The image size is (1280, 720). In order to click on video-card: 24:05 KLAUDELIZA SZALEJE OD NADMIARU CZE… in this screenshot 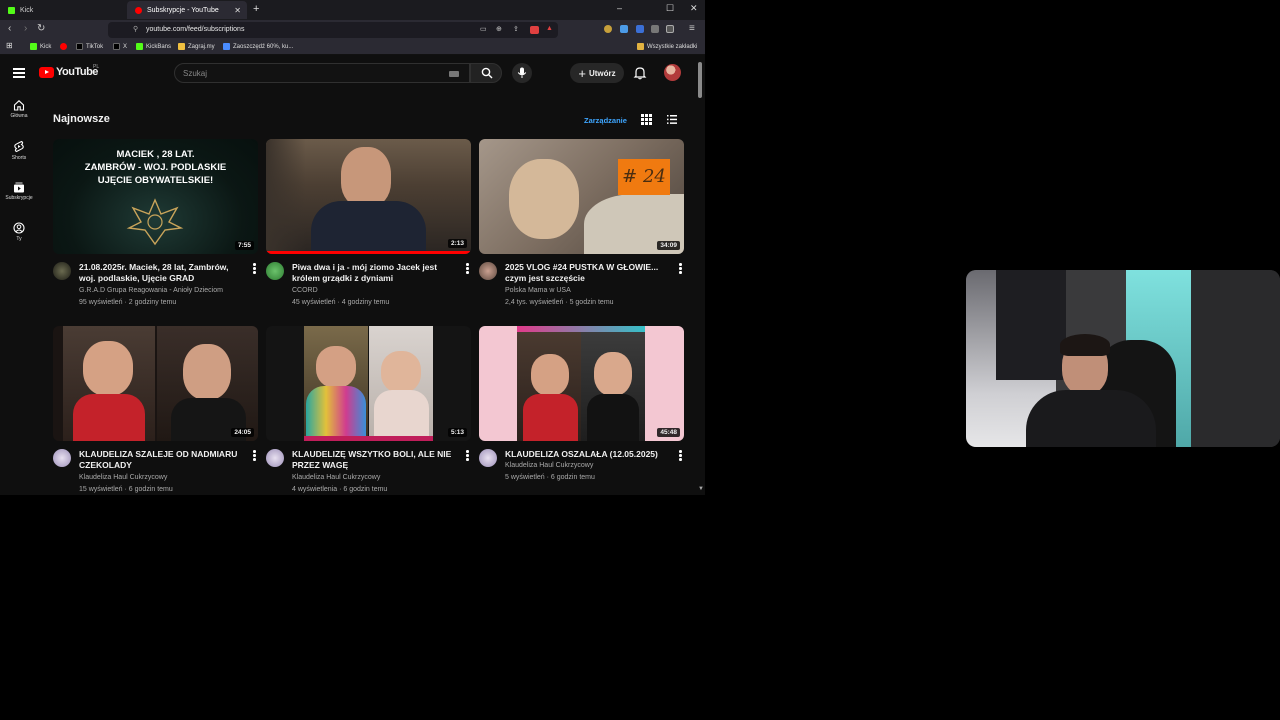, I will do `click(155, 410)`.